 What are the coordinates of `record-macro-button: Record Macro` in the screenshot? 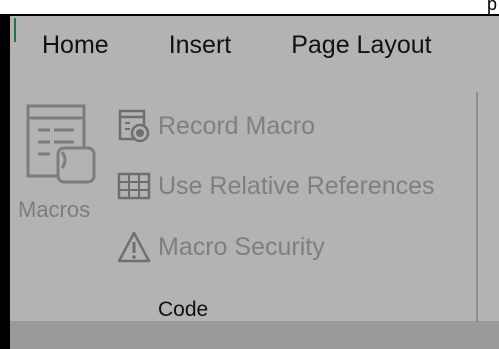 It's located at (214, 126).